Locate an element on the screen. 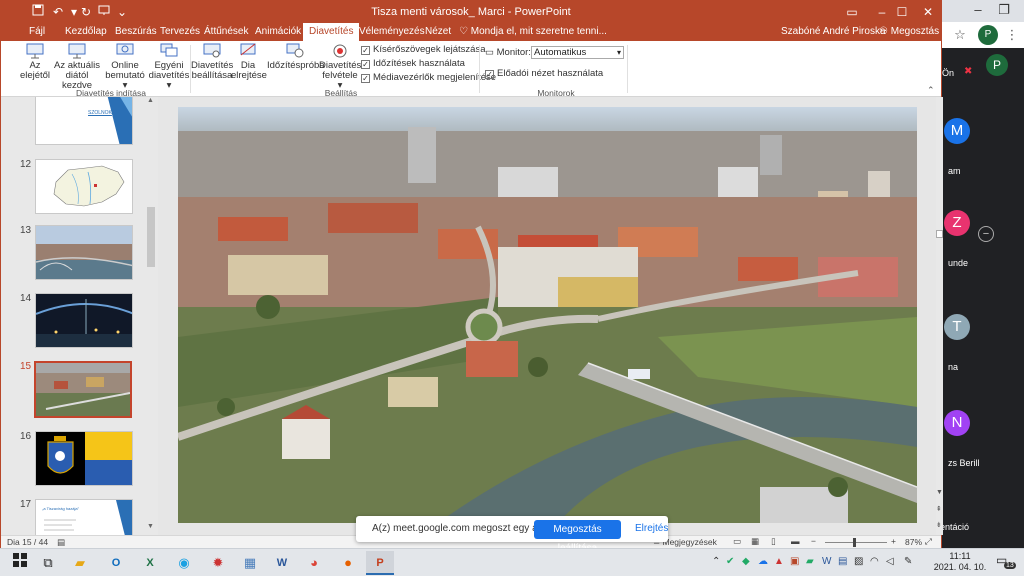 The width and height of the screenshot is (1024, 576). hungary-map-icon is located at coordinates (84, 186).